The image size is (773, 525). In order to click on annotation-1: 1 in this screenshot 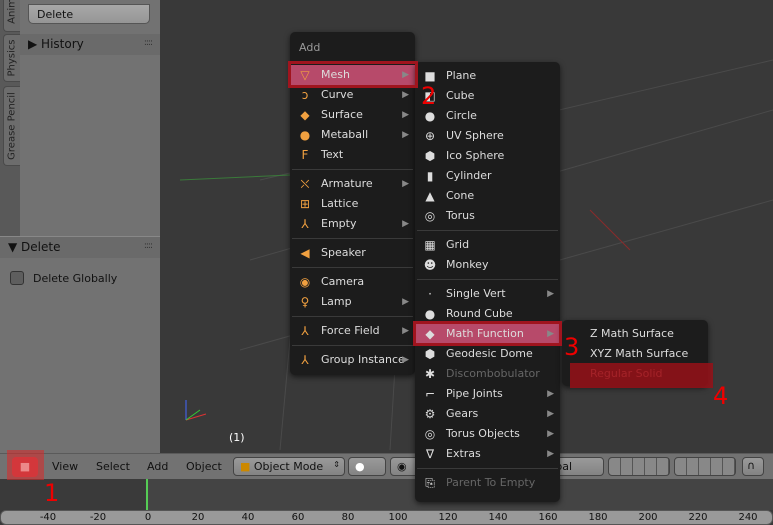, I will do `click(52, 493)`.